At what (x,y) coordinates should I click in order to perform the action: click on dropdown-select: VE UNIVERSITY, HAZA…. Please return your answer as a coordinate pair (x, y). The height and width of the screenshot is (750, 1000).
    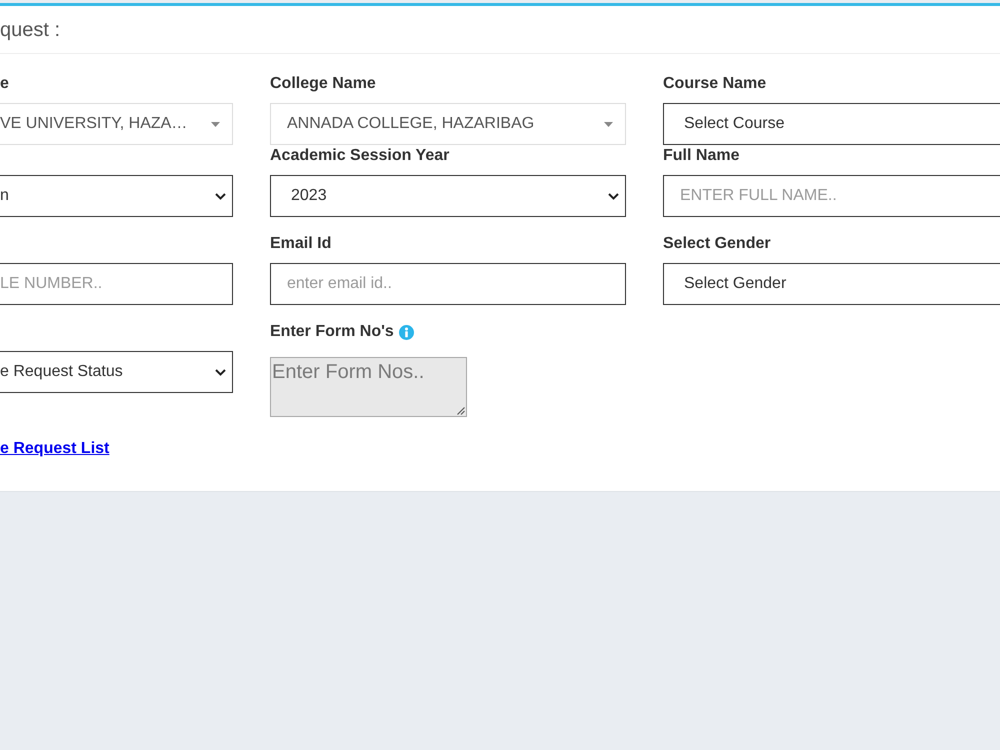
    Looking at the image, I should click on (116, 124).